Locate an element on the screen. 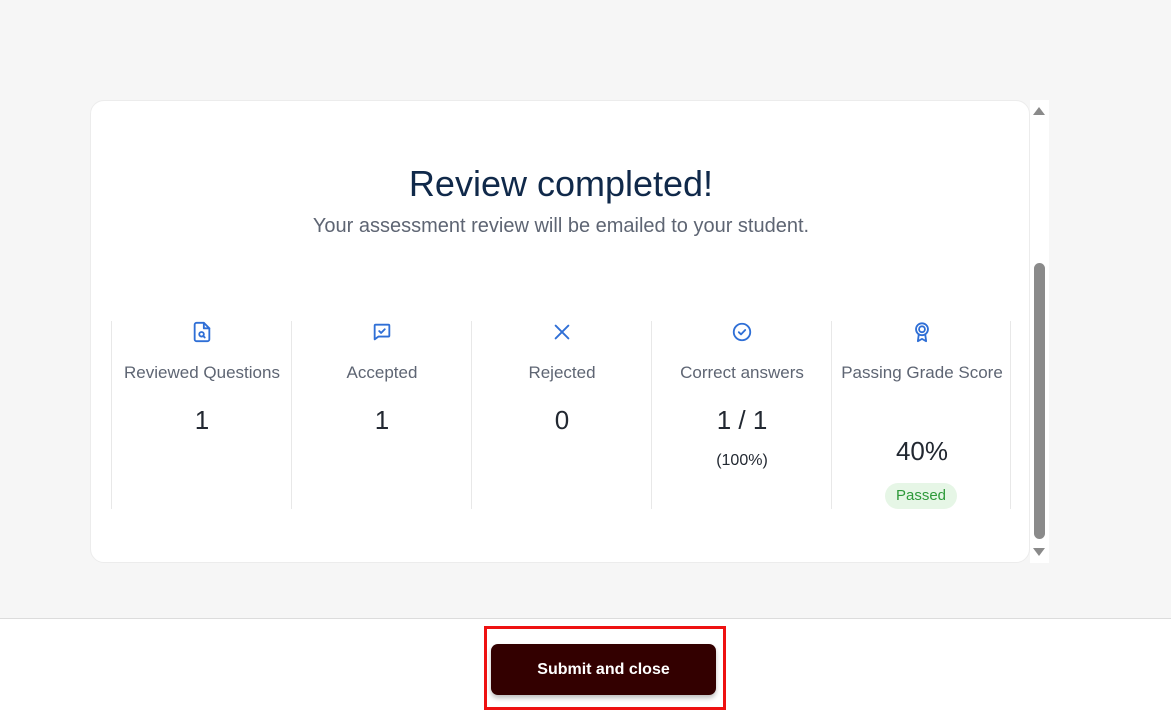 The image size is (1171, 713). message-check-icon is located at coordinates (382, 332).